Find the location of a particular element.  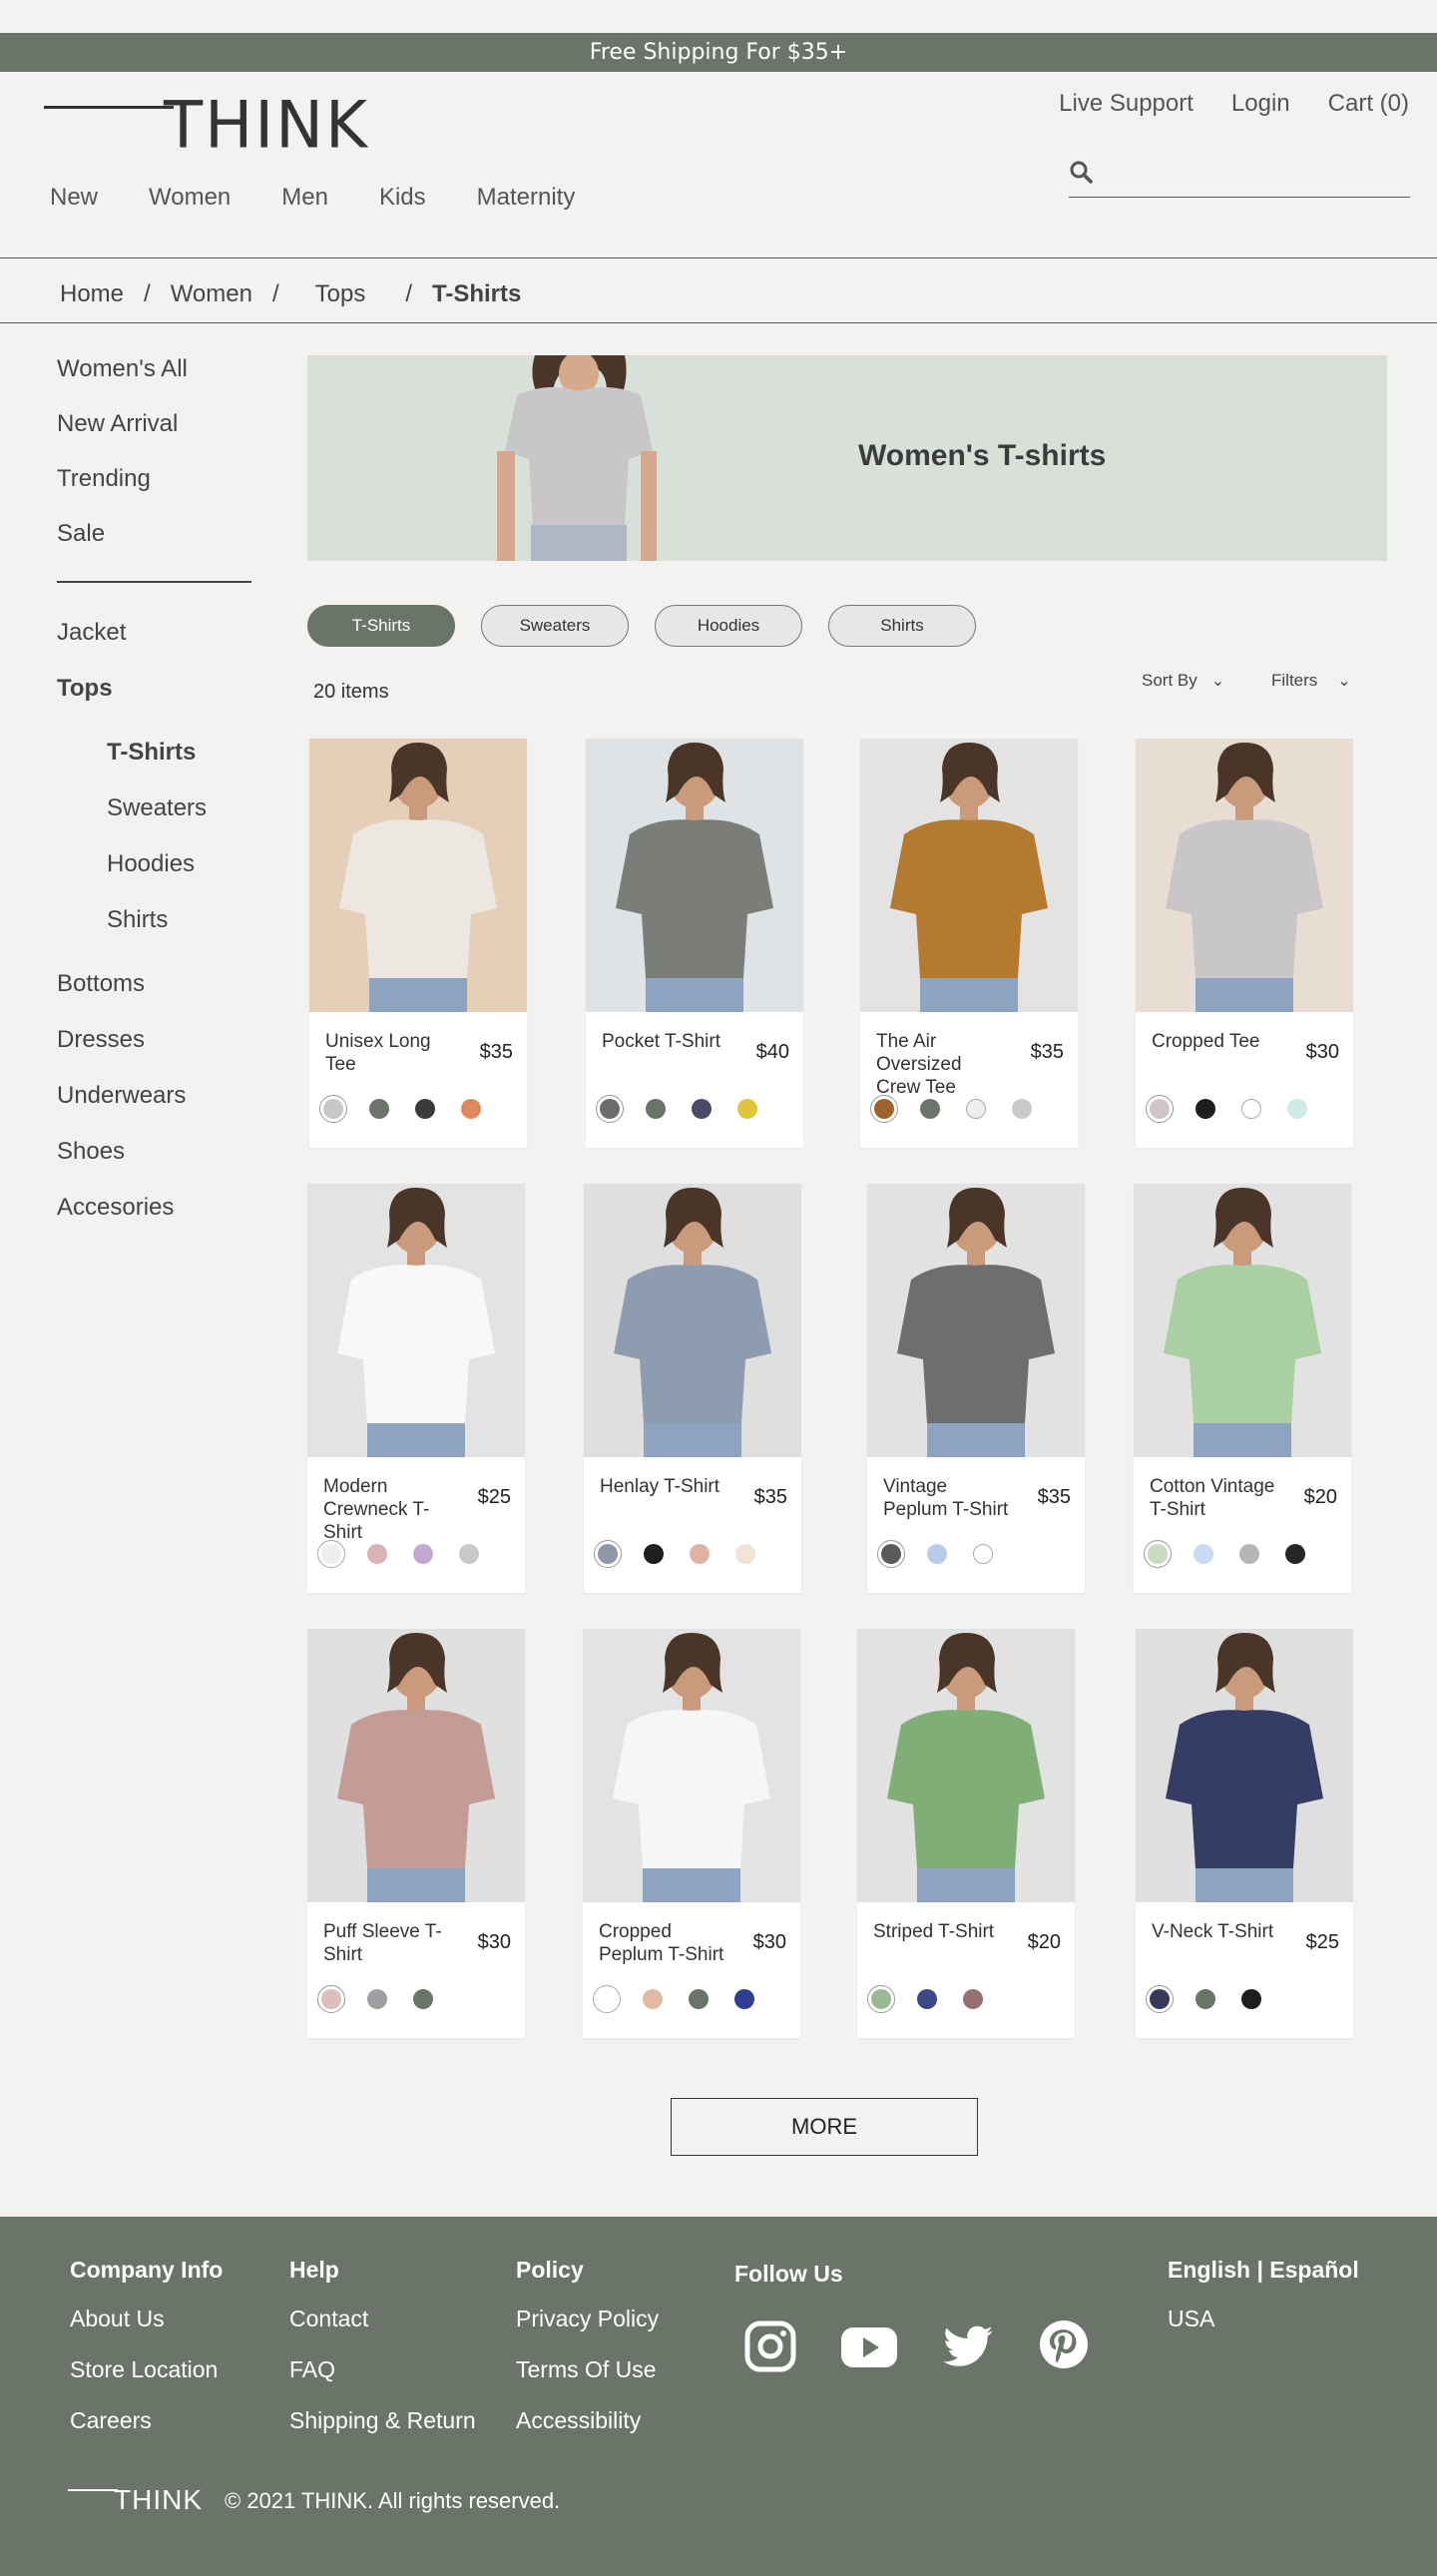

product-card: Cropped Tee $30 is located at coordinates (1244, 944).